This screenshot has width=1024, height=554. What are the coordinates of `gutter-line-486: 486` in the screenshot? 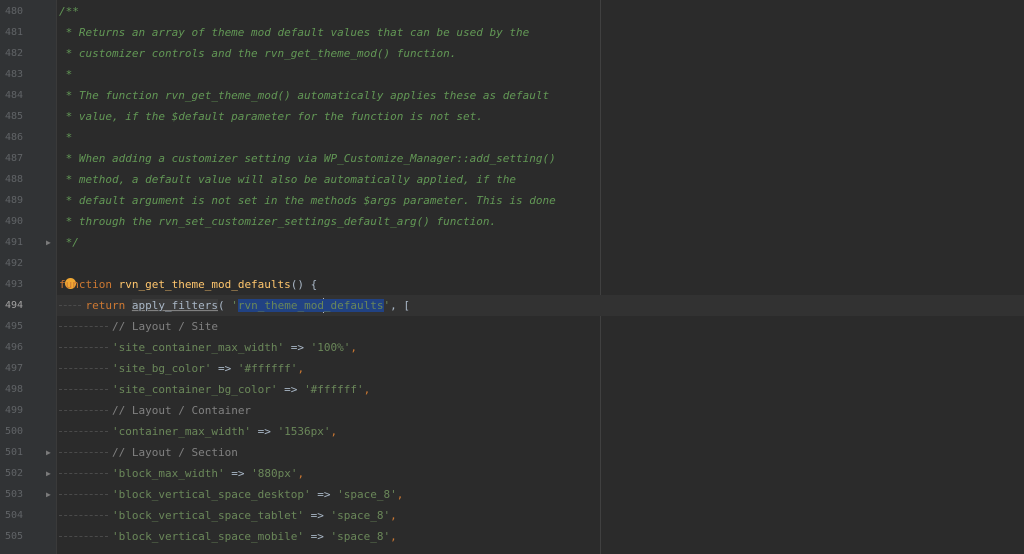 It's located at (28, 137).